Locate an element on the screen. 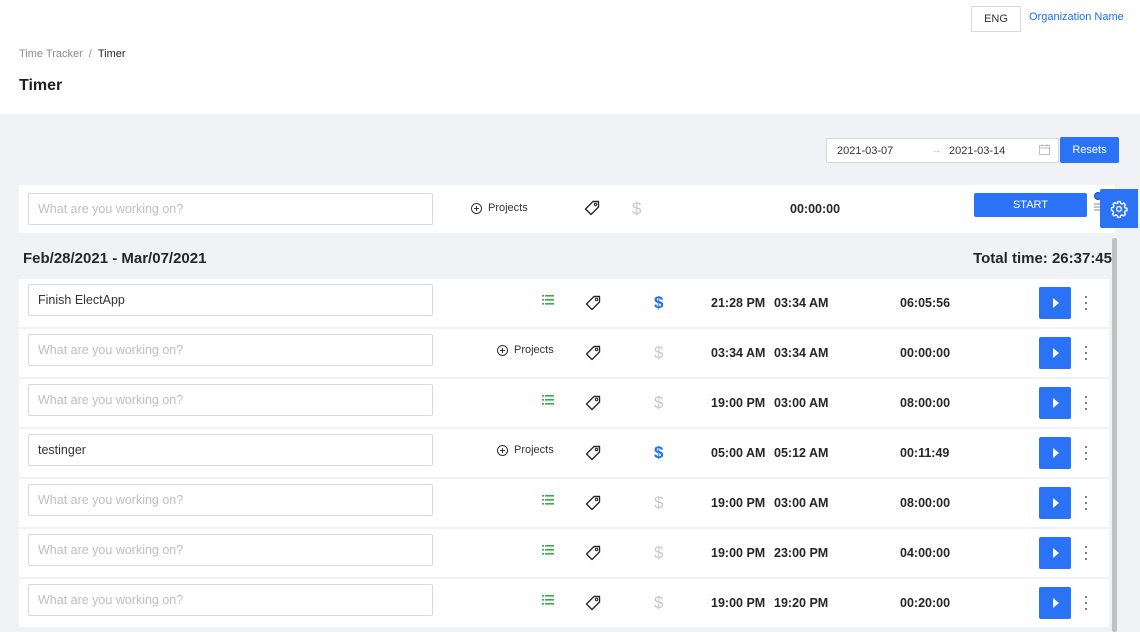 The width and height of the screenshot is (1140, 632). entry-end-time: 19:20 PM is located at coordinates (801, 603).